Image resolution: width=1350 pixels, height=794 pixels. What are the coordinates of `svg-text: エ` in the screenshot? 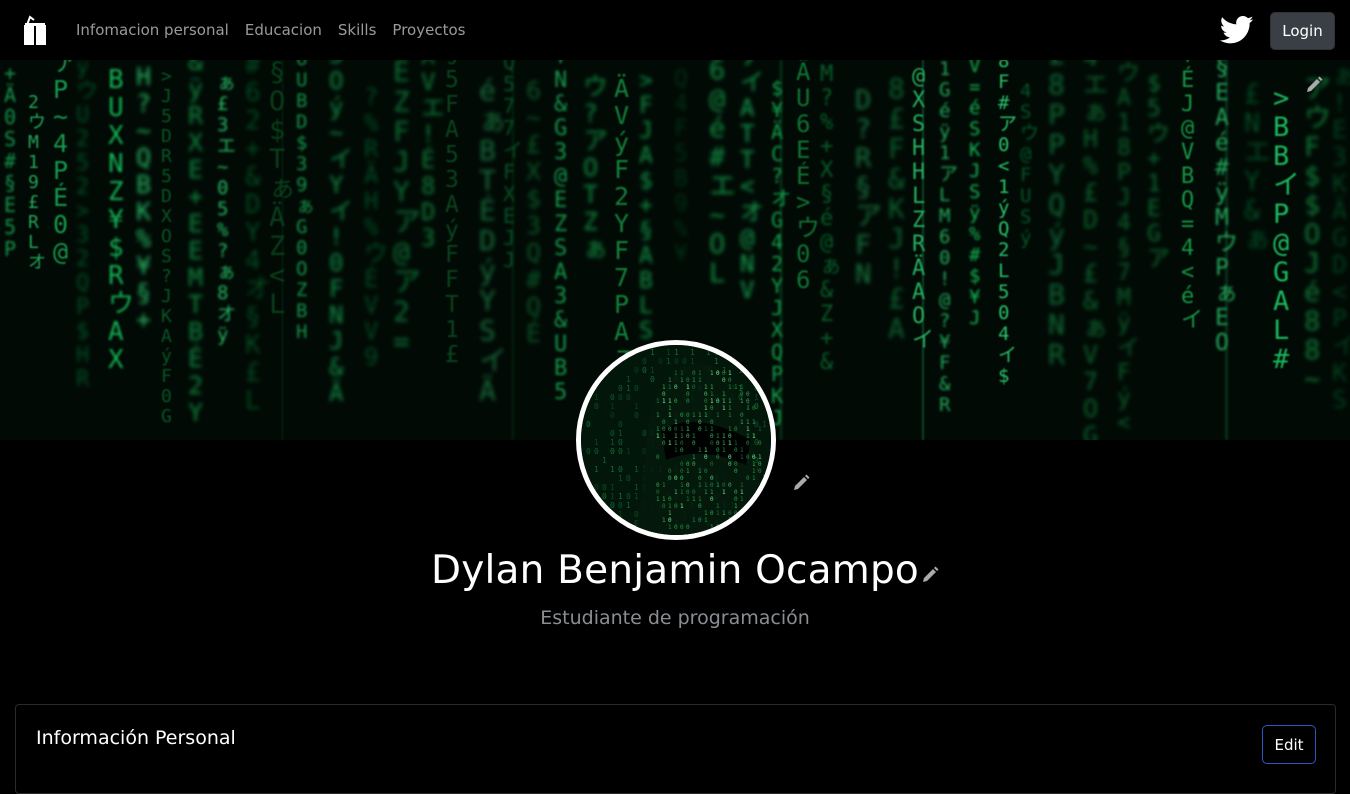 It's located at (1257, 152).